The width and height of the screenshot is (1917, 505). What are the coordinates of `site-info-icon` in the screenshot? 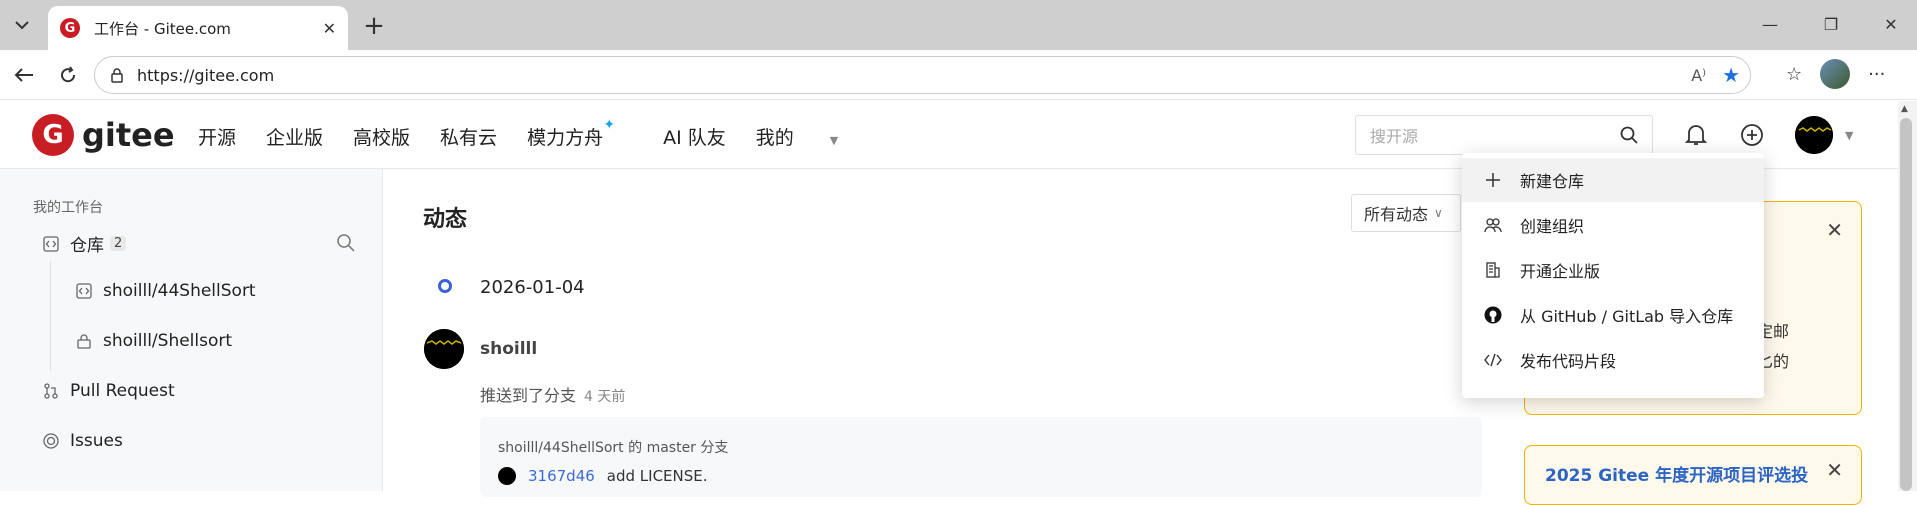 It's located at (117, 75).